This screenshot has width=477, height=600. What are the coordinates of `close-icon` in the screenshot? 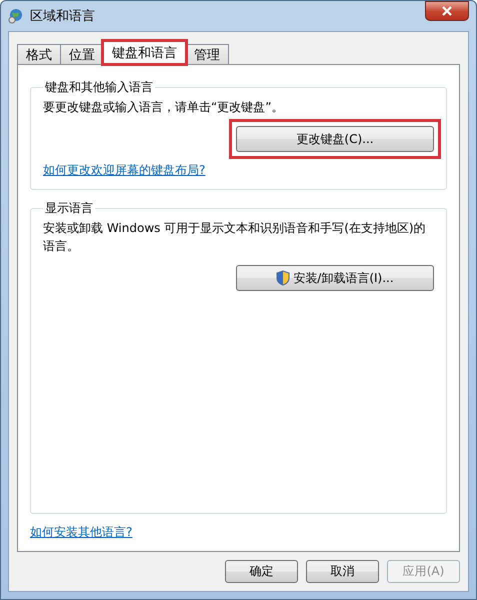 It's located at (447, 11).